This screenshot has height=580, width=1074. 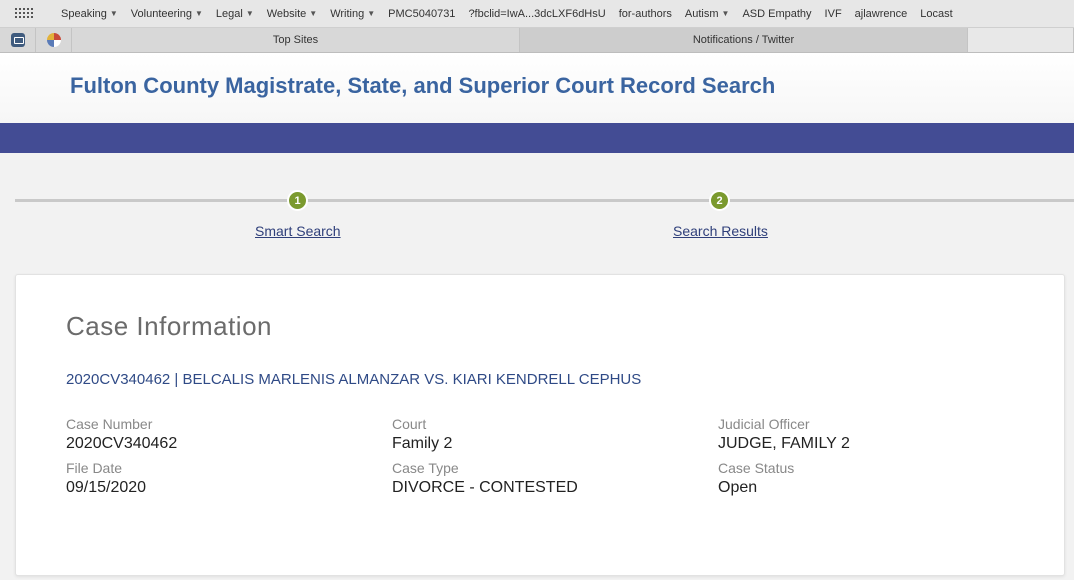 I want to click on bookmark-speaking: Speaking ▼, so click(x=89, y=14).